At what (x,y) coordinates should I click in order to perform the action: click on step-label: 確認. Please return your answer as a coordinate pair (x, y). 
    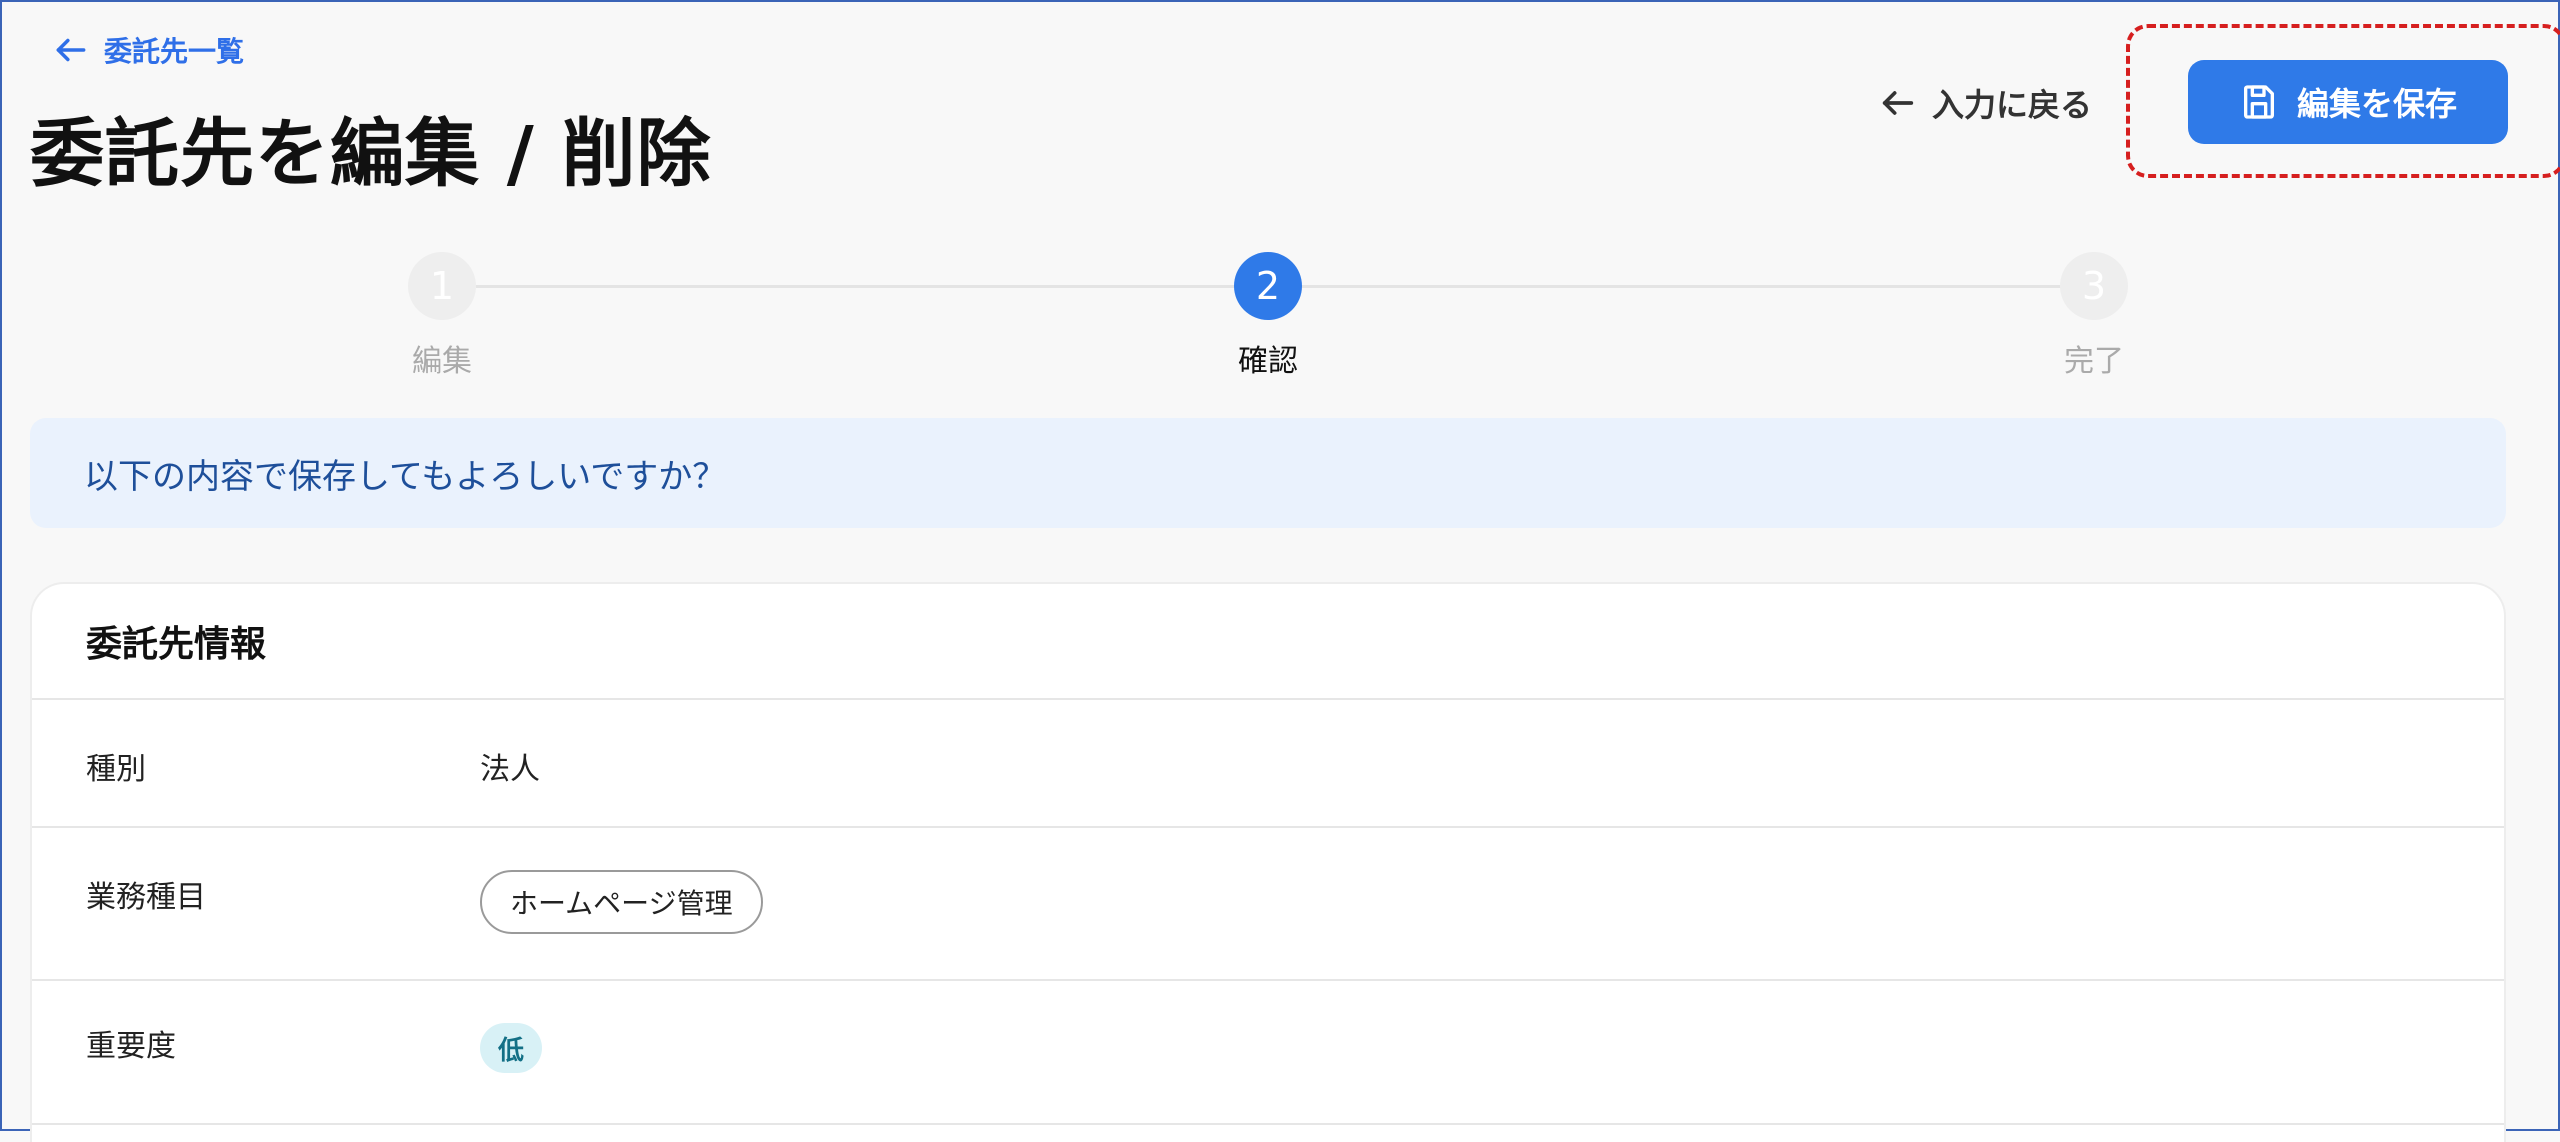
    Looking at the image, I should click on (1268, 361).